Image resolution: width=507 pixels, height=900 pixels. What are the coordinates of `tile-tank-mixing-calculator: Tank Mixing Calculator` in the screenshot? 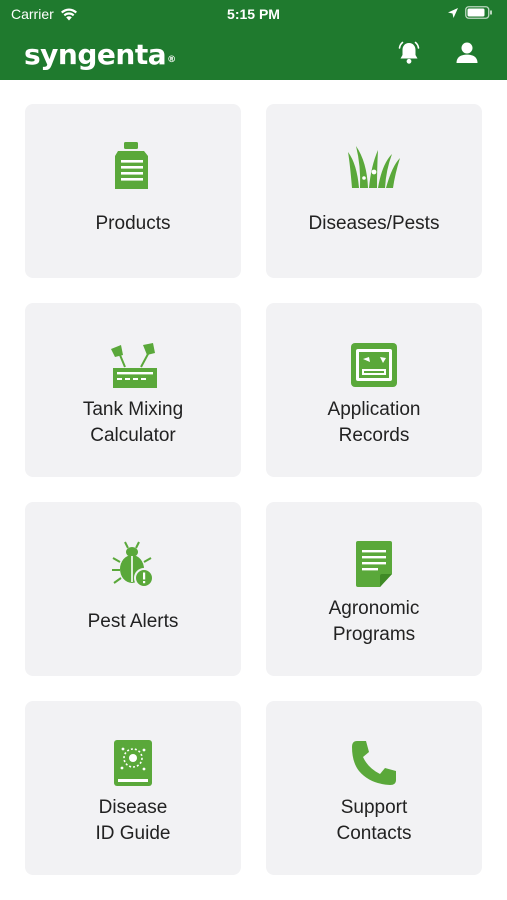 It's located at (133, 390).